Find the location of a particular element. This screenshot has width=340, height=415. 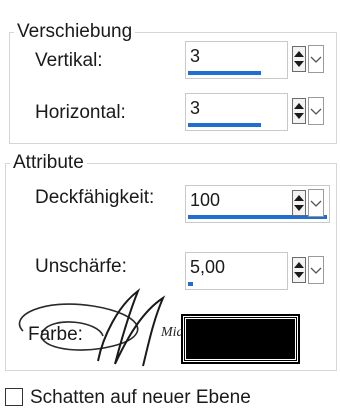

horizontal-input: 3 is located at coordinates (236, 112).